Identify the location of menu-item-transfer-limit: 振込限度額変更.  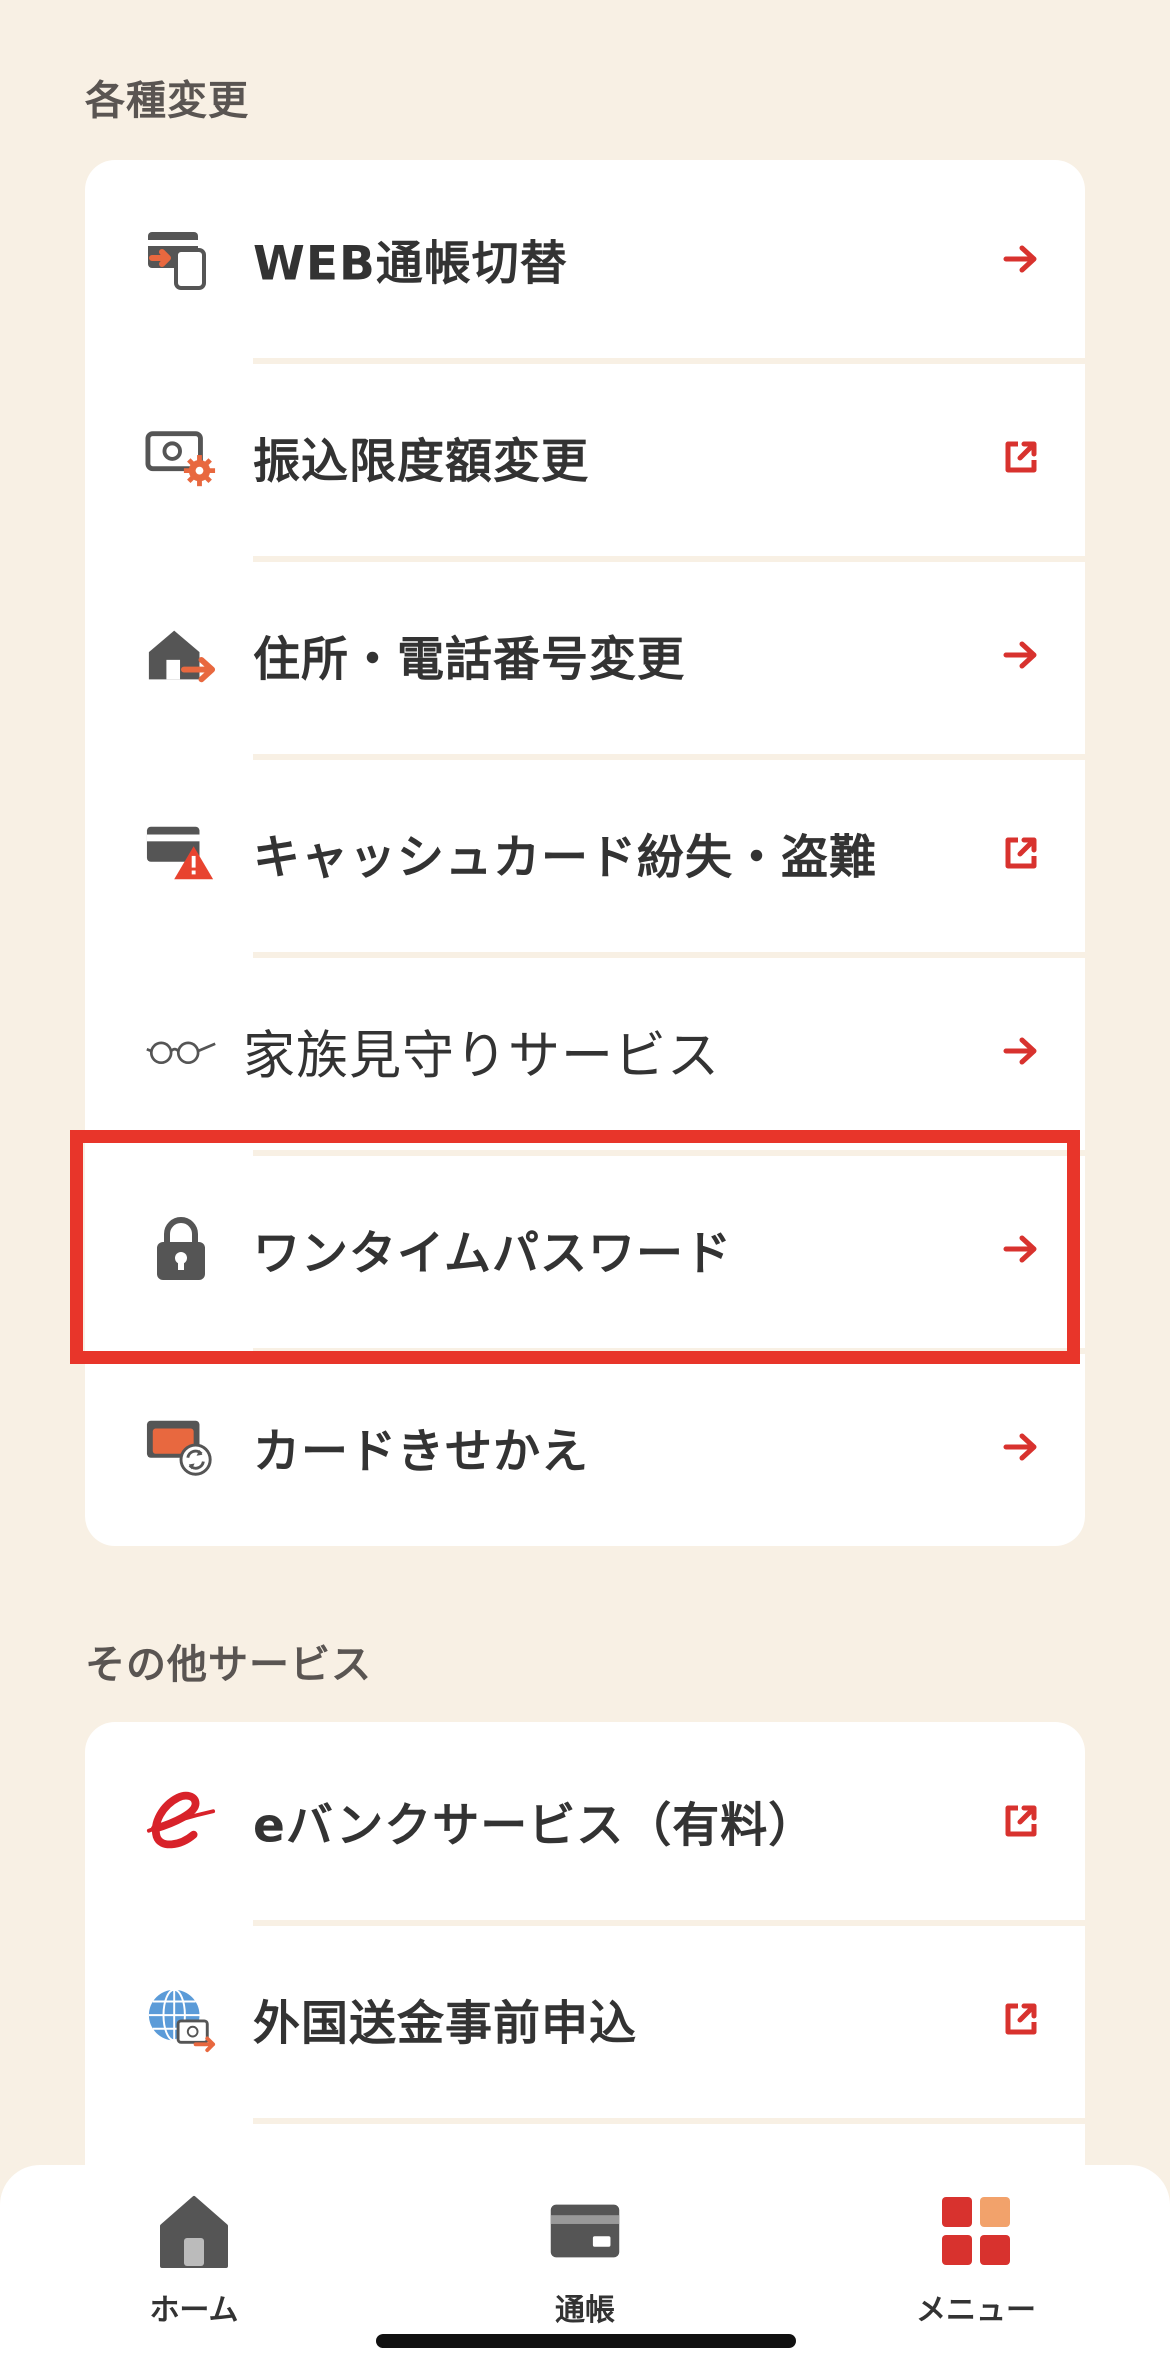
(585, 457).